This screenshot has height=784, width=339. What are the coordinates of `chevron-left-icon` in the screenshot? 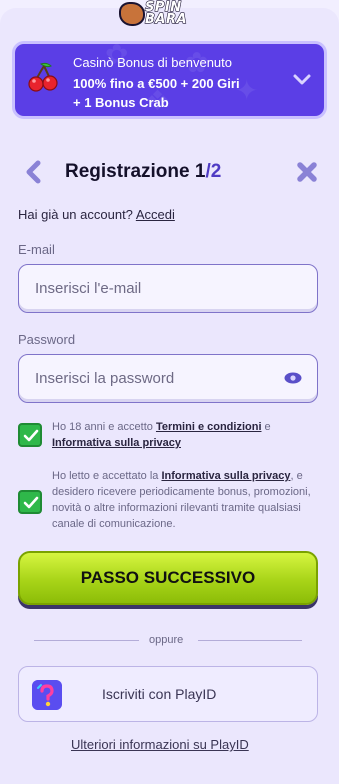 It's located at (33, 172).